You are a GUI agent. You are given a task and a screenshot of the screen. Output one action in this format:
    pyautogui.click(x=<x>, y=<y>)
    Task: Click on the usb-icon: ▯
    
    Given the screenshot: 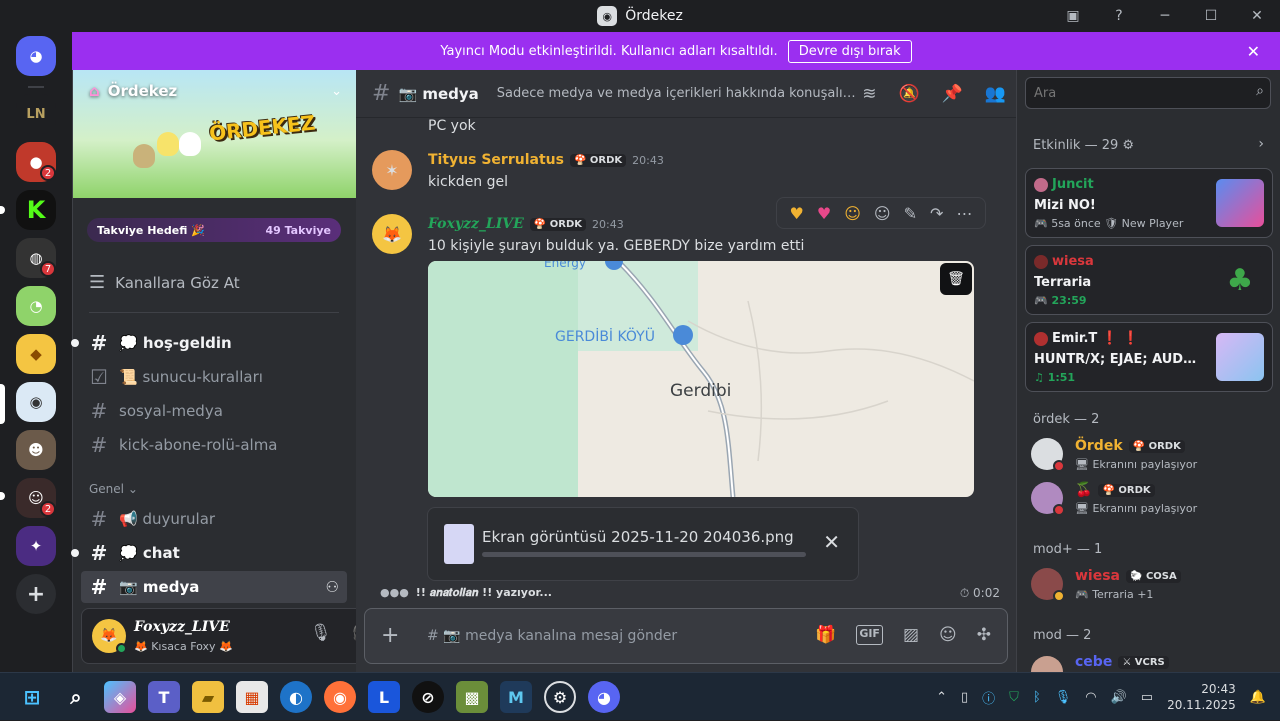 What is the action you would take?
    pyautogui.click(x=964, y=697)
    